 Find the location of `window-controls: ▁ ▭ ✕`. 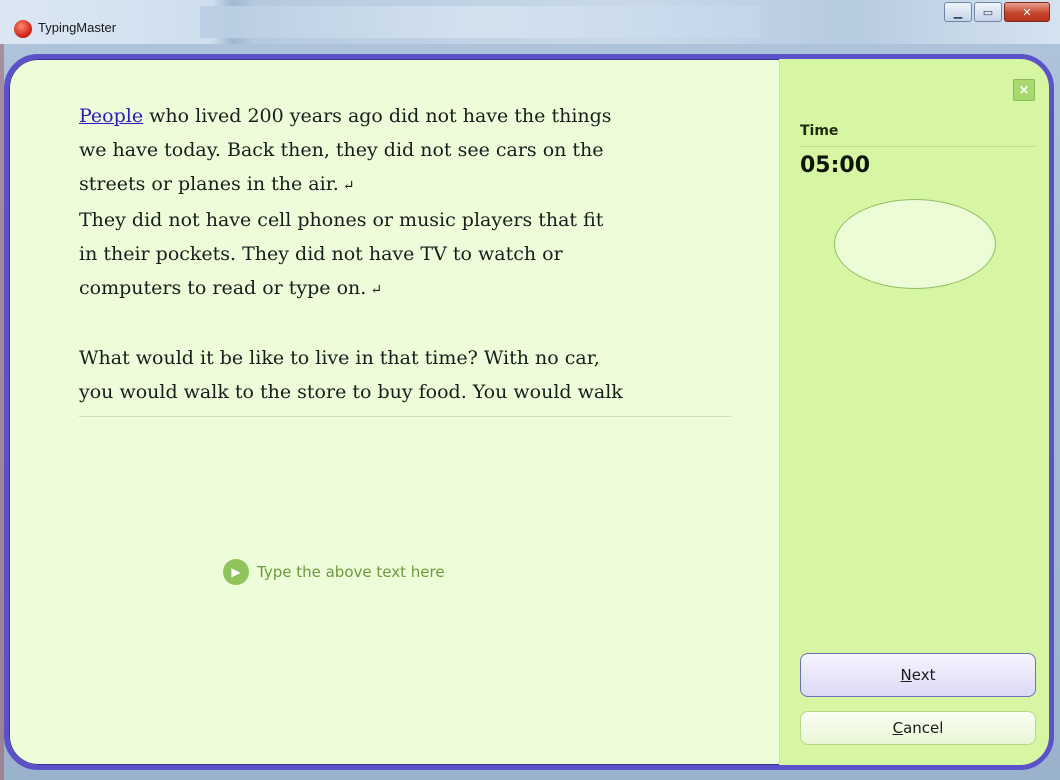

window-controls: ▁ ▭ ✕ is located at coordinates (997, 12).